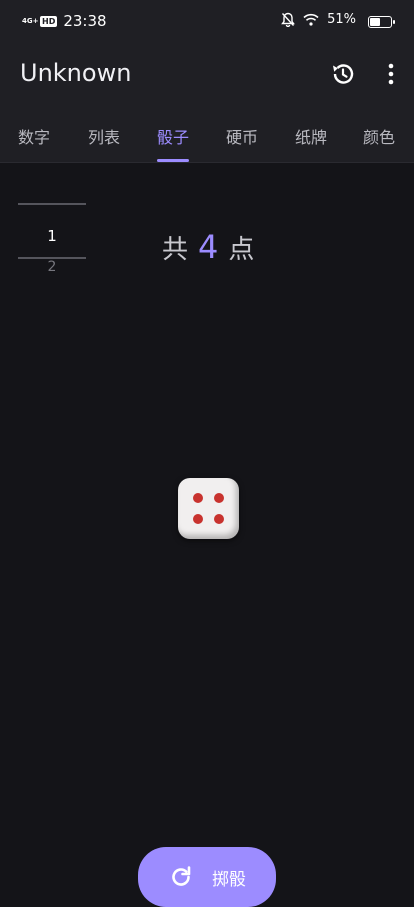 Image resolution: width=414 pixels, height=907 pixels. I want to click on battery-icon, so click(381, 22).